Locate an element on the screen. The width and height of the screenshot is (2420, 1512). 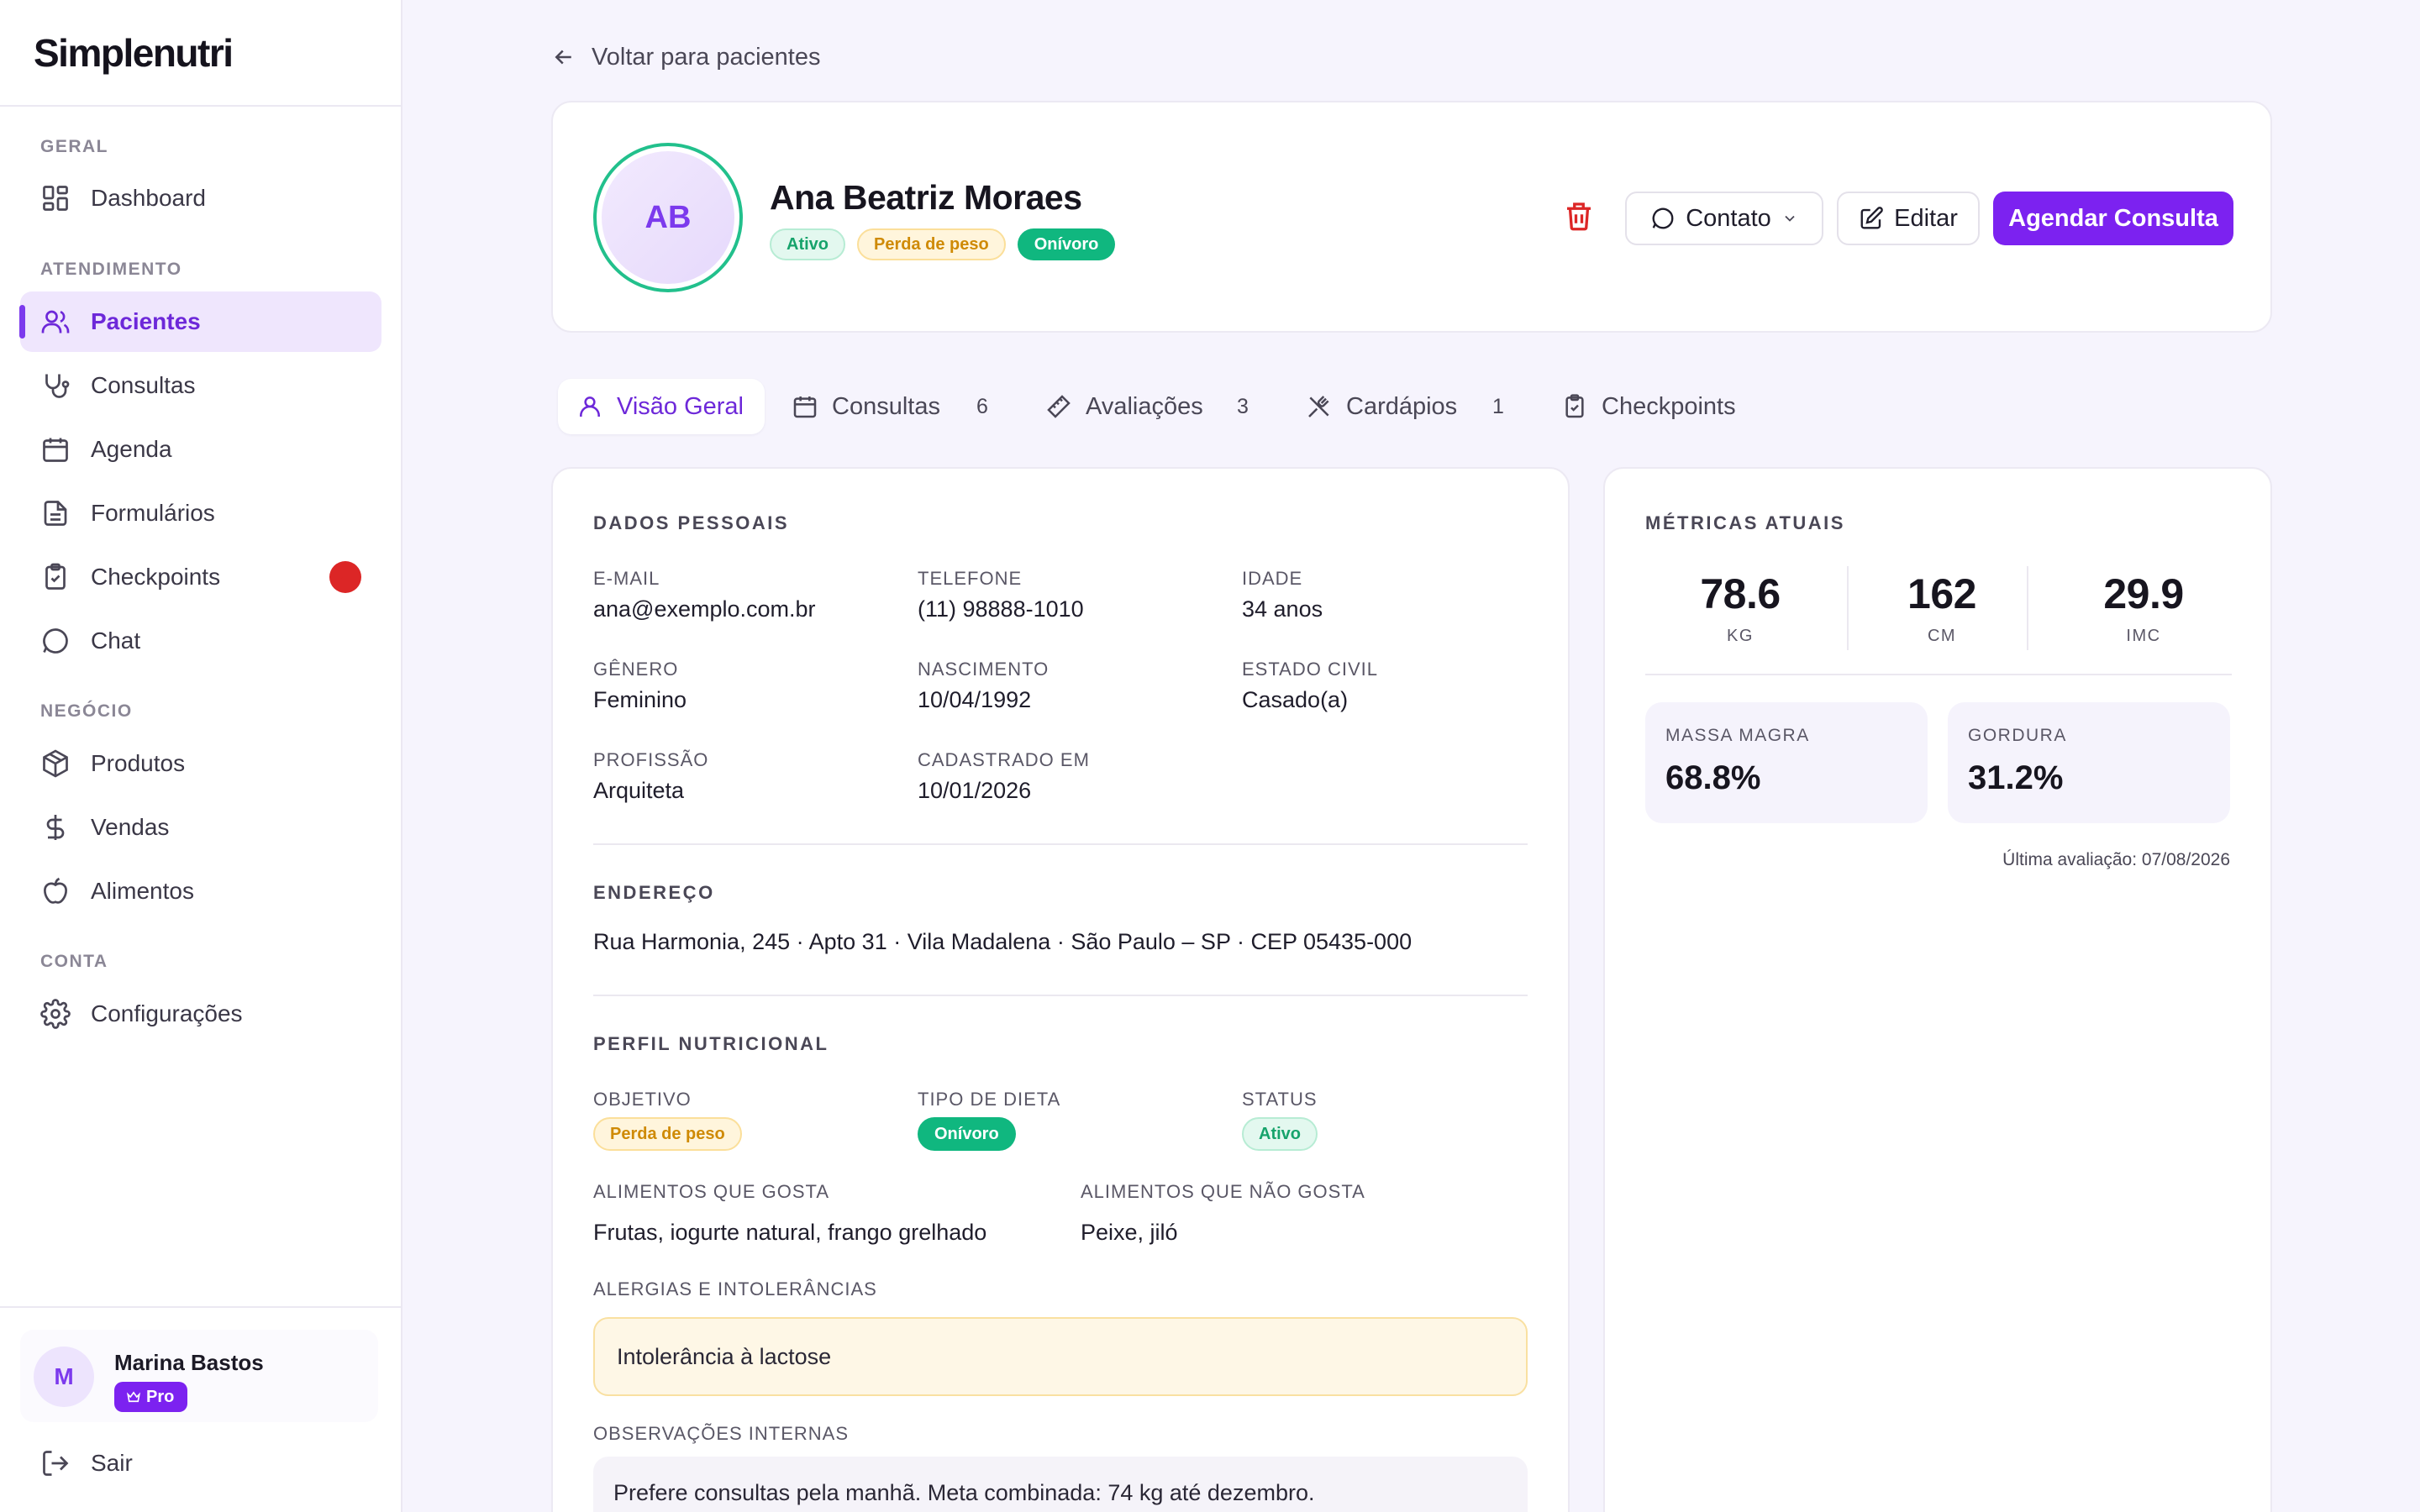
edit-label: Editar is located at coordinates (1926, 218).